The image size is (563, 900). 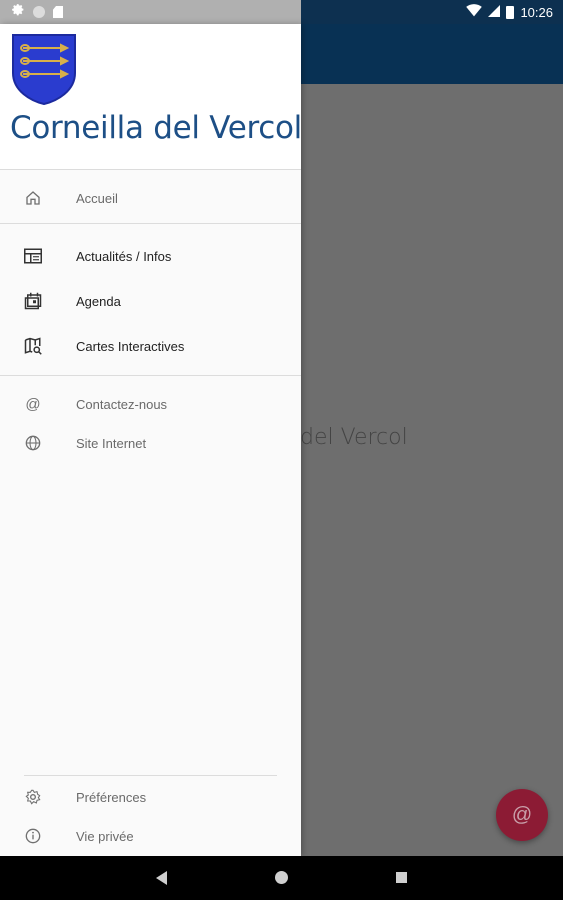 What do you see at coordinates (536, 12) in the screenshot?
I see `clock: 10:26` at bounding box center [536, 12].